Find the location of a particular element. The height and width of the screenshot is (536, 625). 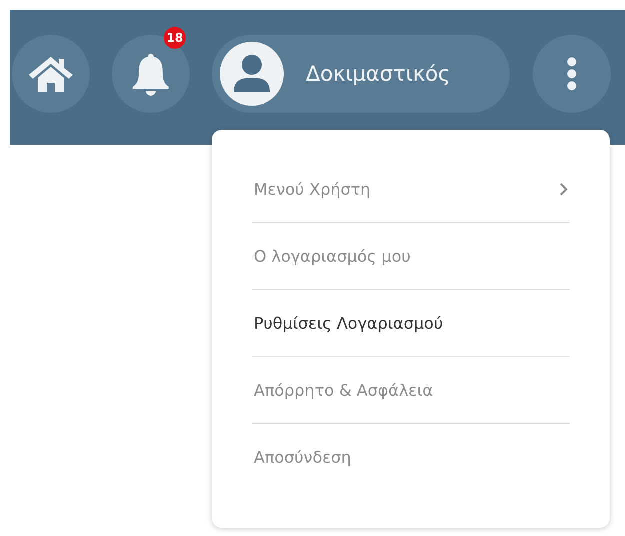

menu-item: Ρυθμίσεις Λογαριασμού is located at coordinates (411, 323).